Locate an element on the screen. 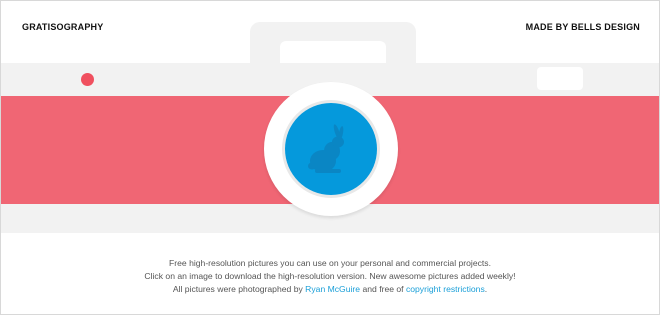 The width and height of the screenshot is (660, 315). camera-viewfinder is located at coordinates (560, 78).